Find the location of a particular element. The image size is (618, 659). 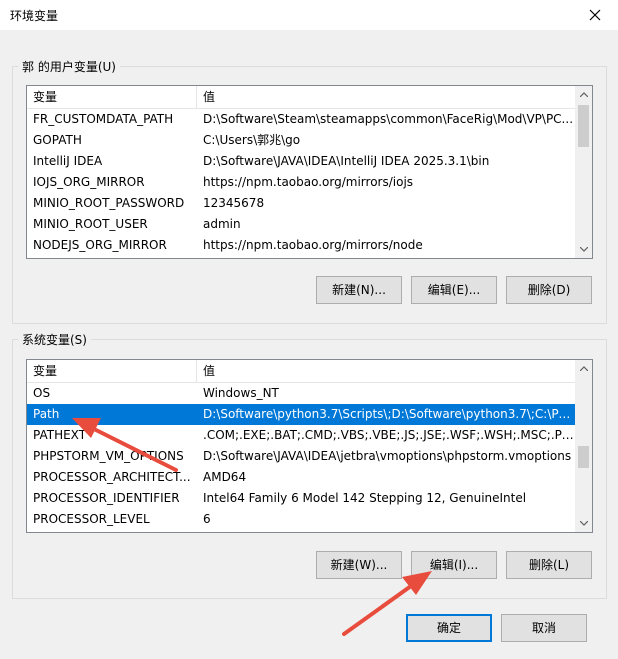

table-row: GOPATH C:\Users\郭兆\go is located at coordinates (301, 140).